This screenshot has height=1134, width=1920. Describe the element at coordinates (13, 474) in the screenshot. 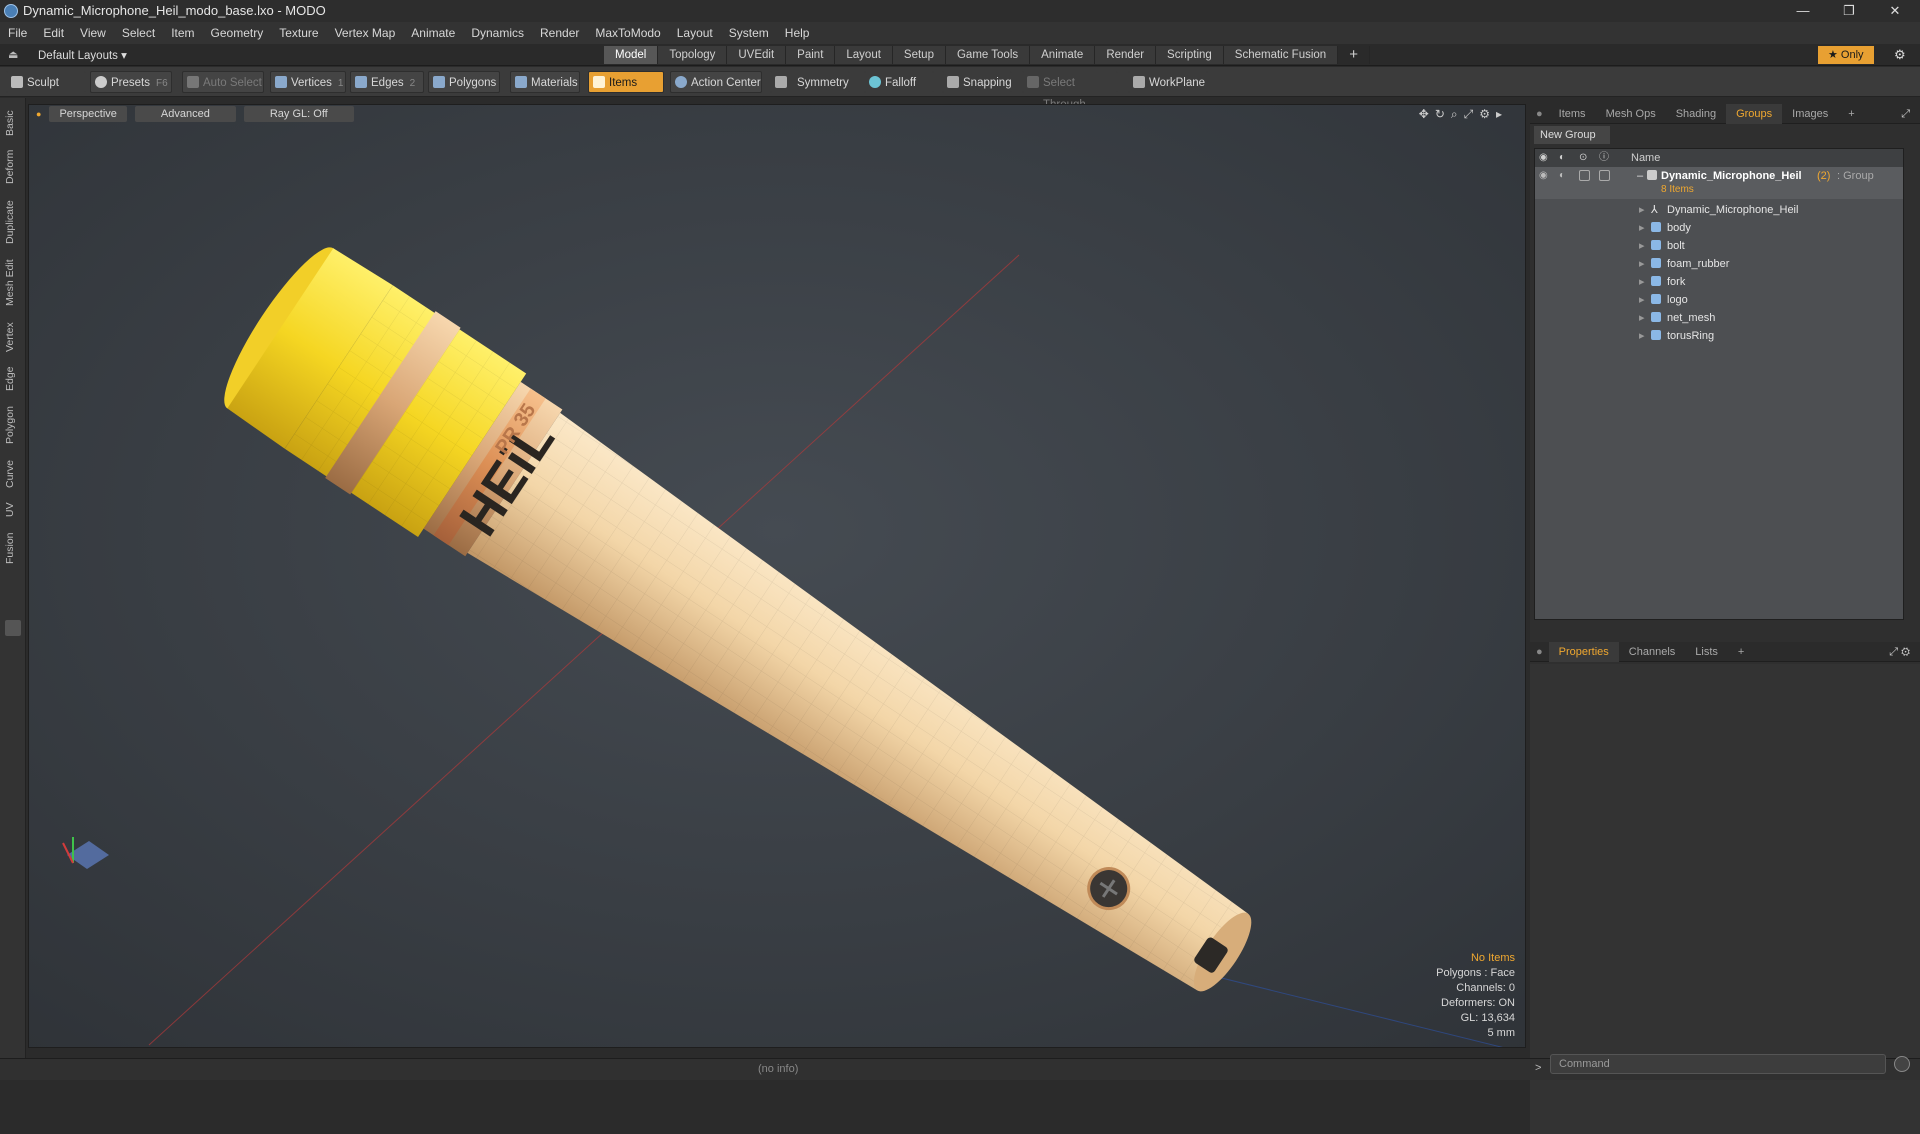

I see `vtab-curve: Curve` at that location.